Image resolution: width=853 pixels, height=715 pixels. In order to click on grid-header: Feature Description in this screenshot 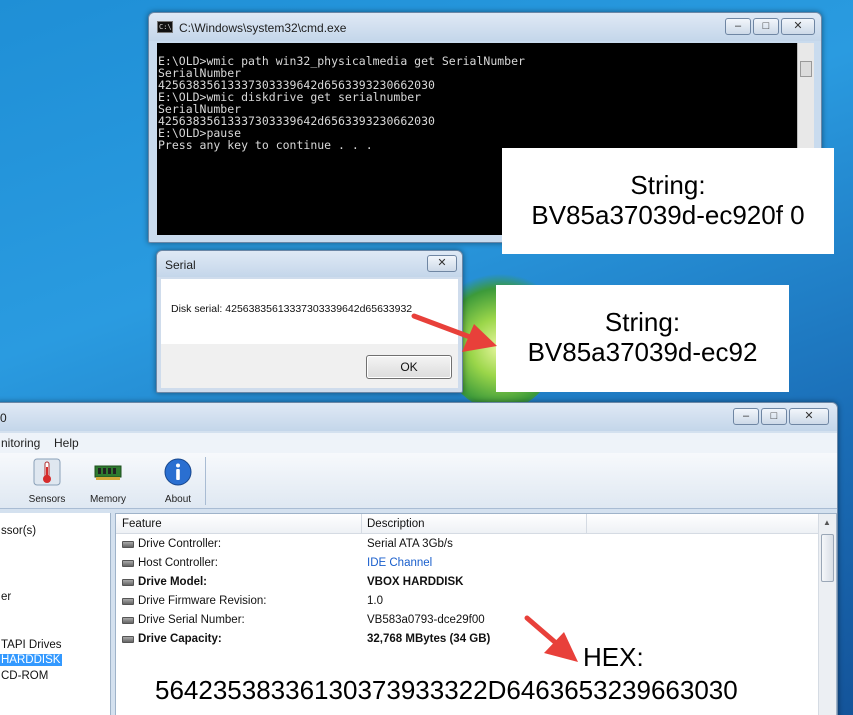, I will do `click(467, 524)`.